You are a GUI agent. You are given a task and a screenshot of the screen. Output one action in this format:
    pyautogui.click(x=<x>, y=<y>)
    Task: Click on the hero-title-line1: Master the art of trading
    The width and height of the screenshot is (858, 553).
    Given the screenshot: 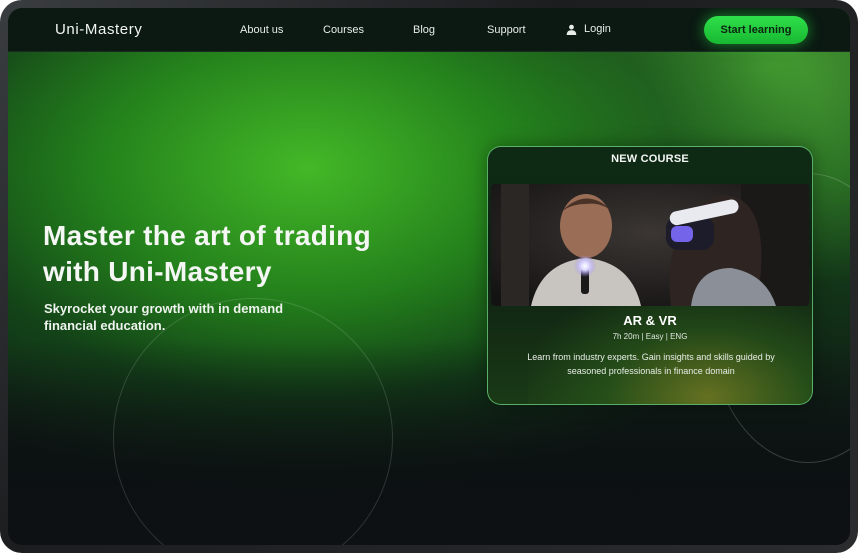 What is the action you would take?
    pyautogui.click(x=207, y=235)
    